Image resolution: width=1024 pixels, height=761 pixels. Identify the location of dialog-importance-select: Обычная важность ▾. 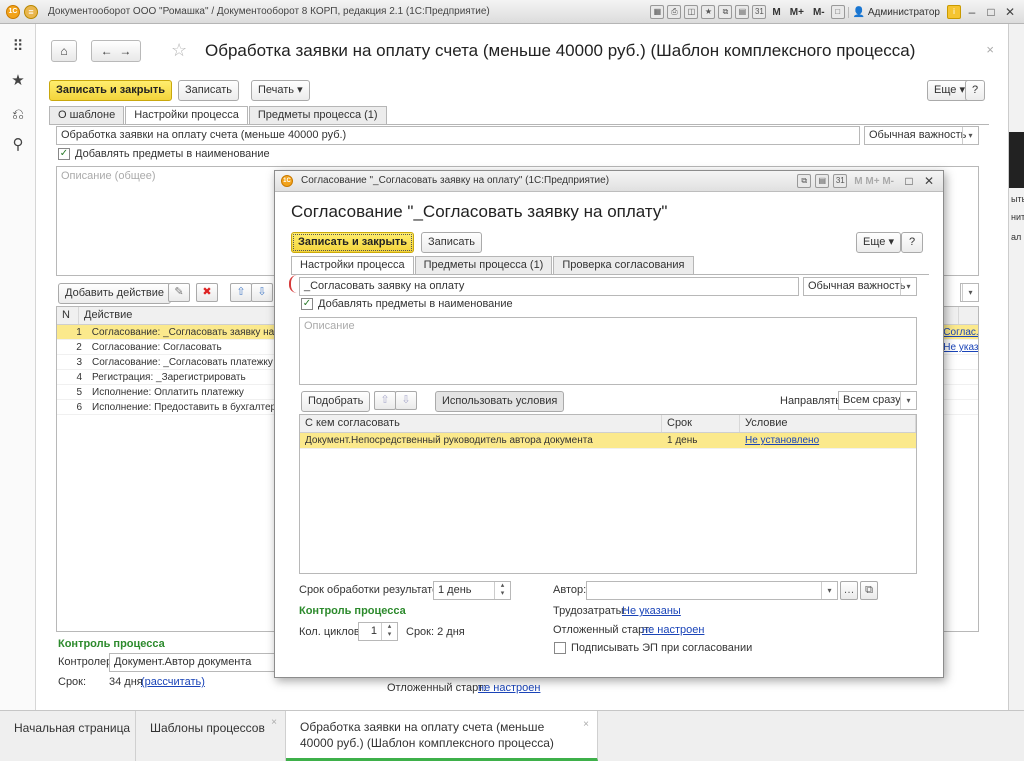
(860, 286).